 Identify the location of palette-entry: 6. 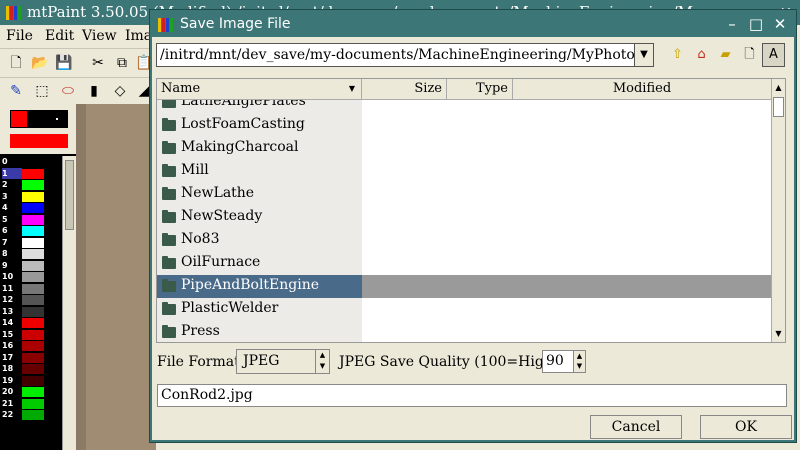
(31, 231).